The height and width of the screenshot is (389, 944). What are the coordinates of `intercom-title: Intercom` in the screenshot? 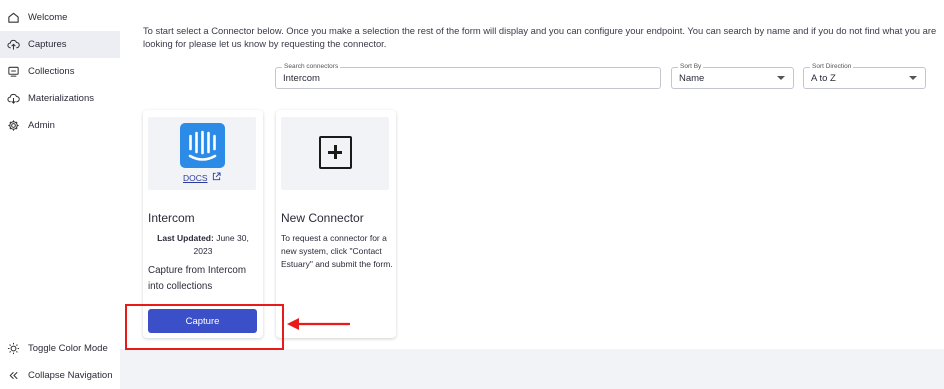 It's located at (171, 218).